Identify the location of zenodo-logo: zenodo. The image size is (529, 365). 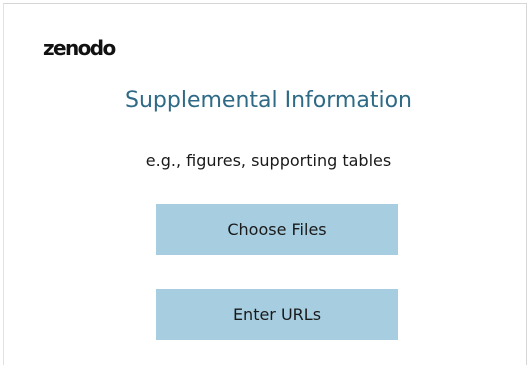
(79, 48).